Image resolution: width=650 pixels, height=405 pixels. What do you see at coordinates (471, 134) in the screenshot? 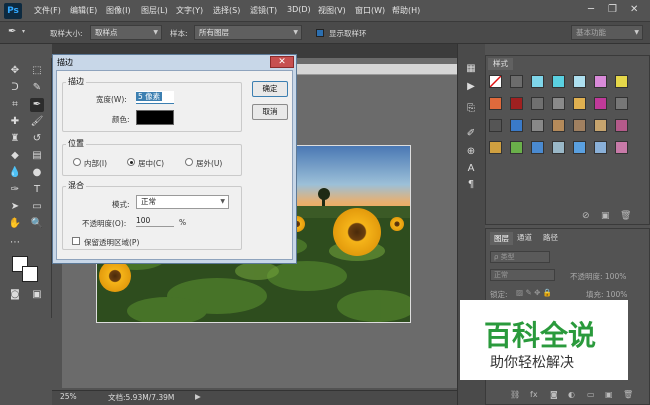
I see `brush-preset-icon: ✐` at bounding box center [471, 134].